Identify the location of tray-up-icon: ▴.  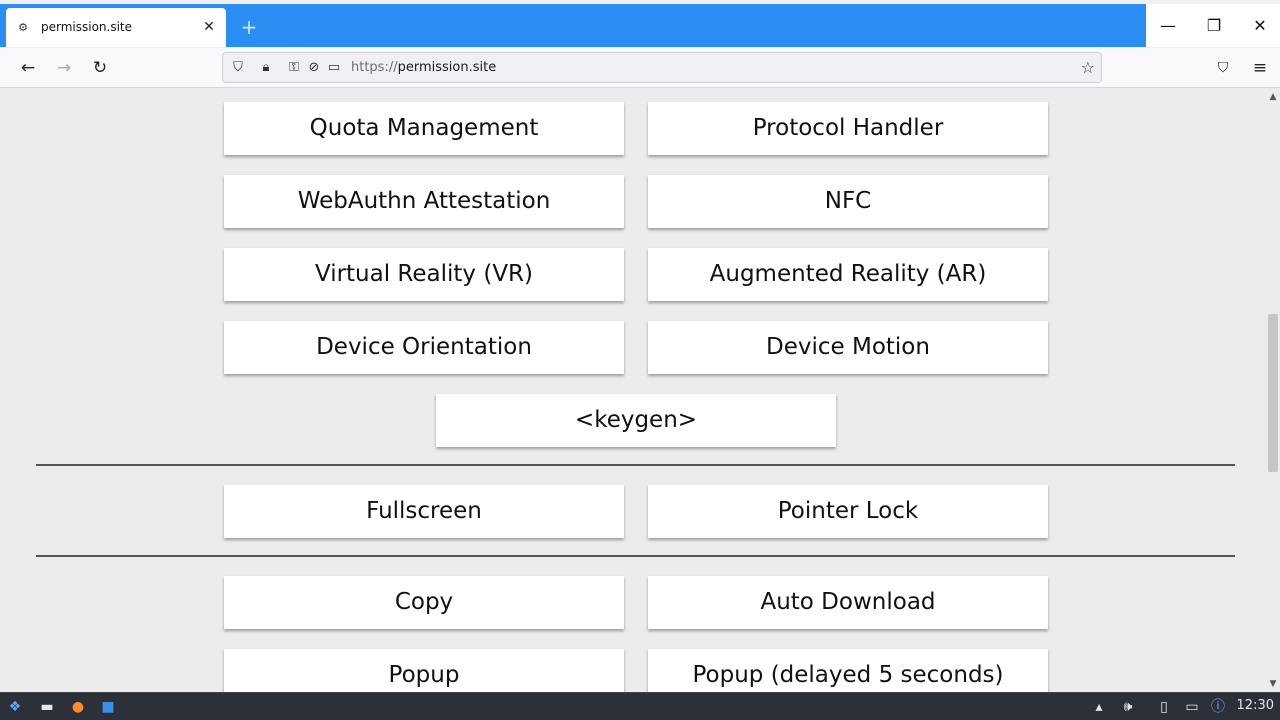
(1099, 707).